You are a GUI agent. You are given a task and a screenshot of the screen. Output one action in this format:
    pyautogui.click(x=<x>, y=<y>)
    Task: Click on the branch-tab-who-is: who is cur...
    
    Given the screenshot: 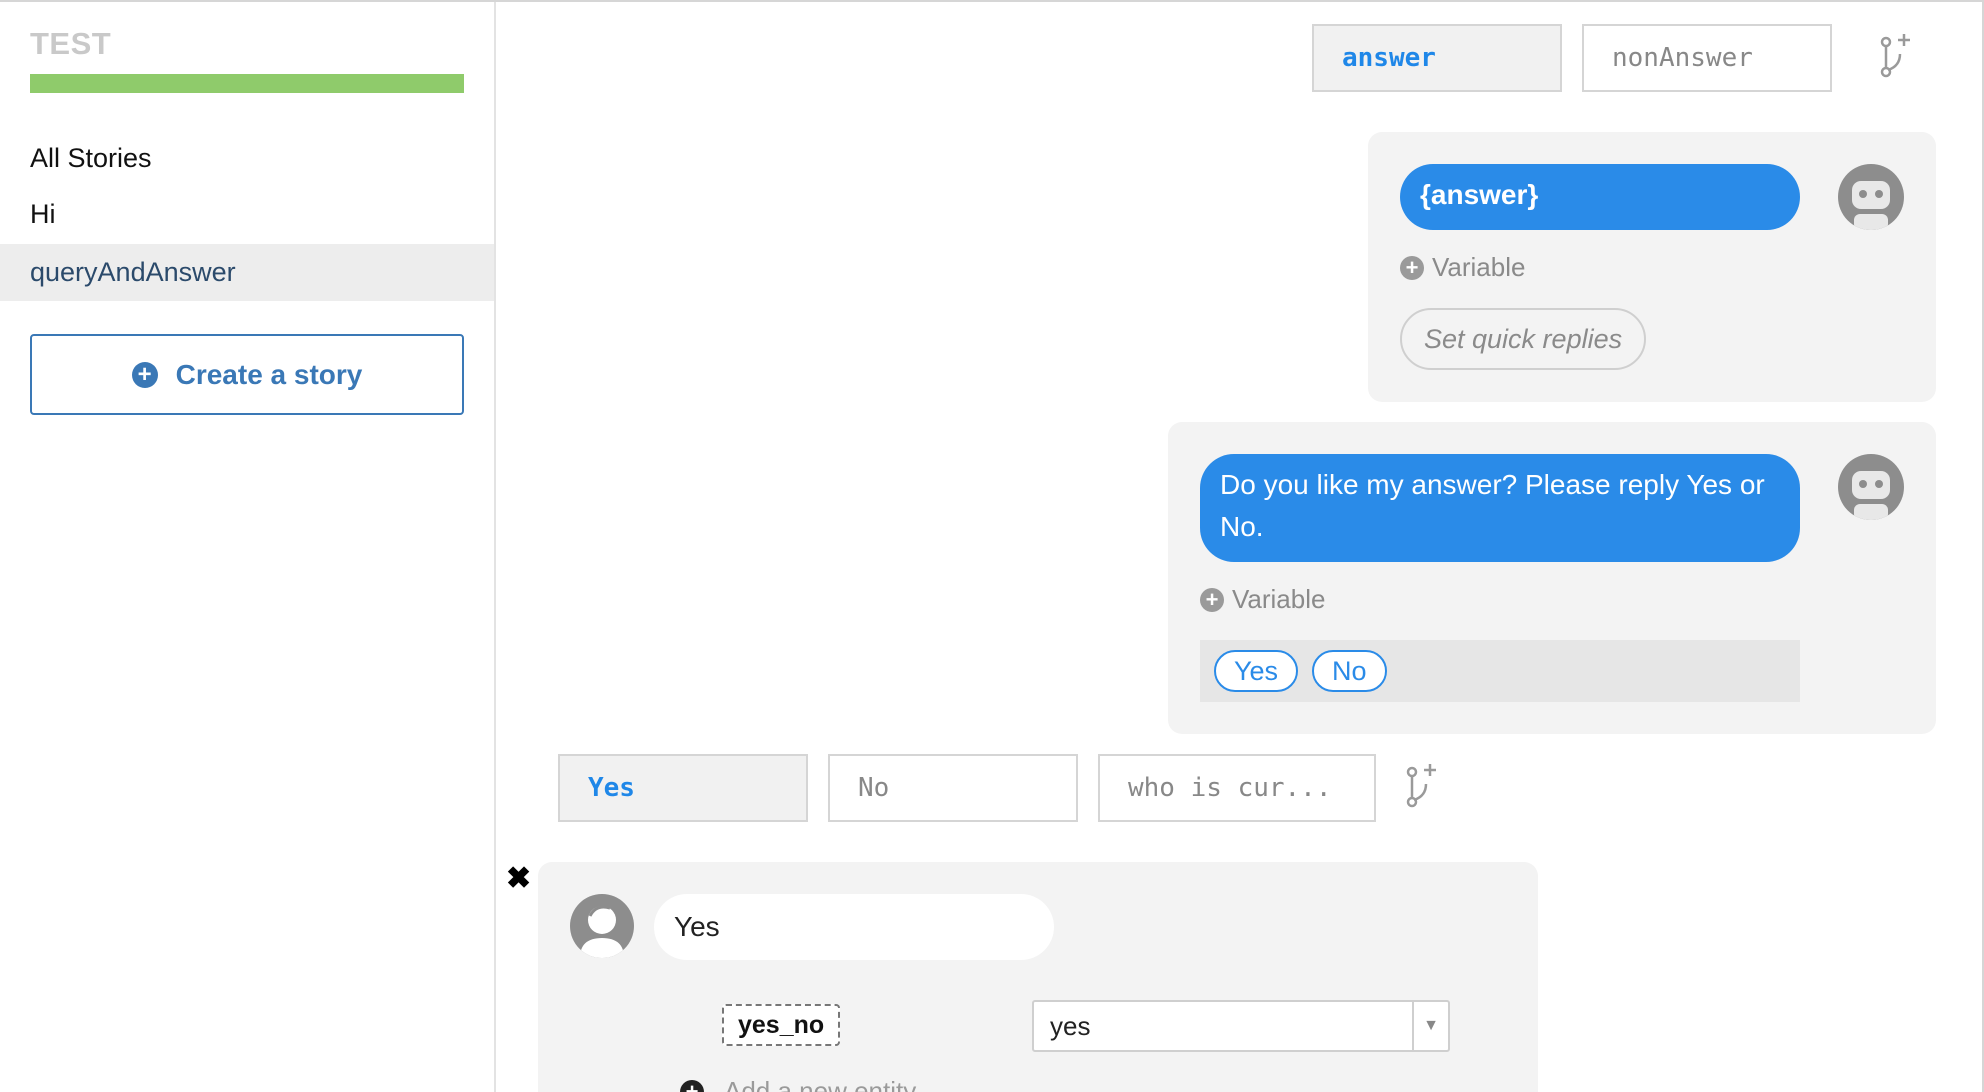 What is the action you would take?
    pyautogui.click(x=1237, y=788)
    